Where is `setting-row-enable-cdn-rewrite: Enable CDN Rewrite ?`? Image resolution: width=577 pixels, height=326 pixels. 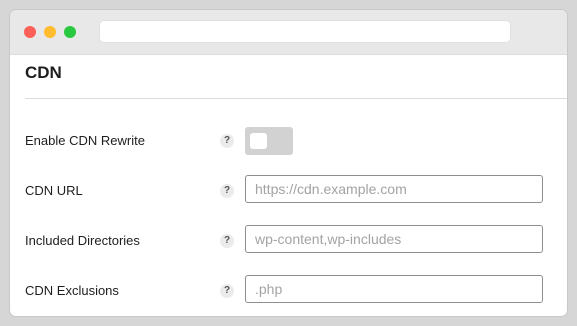
setting-row-enable-cdn-rewrite: Enable CDN Rewrite ? is located at coordinates (288, 141).